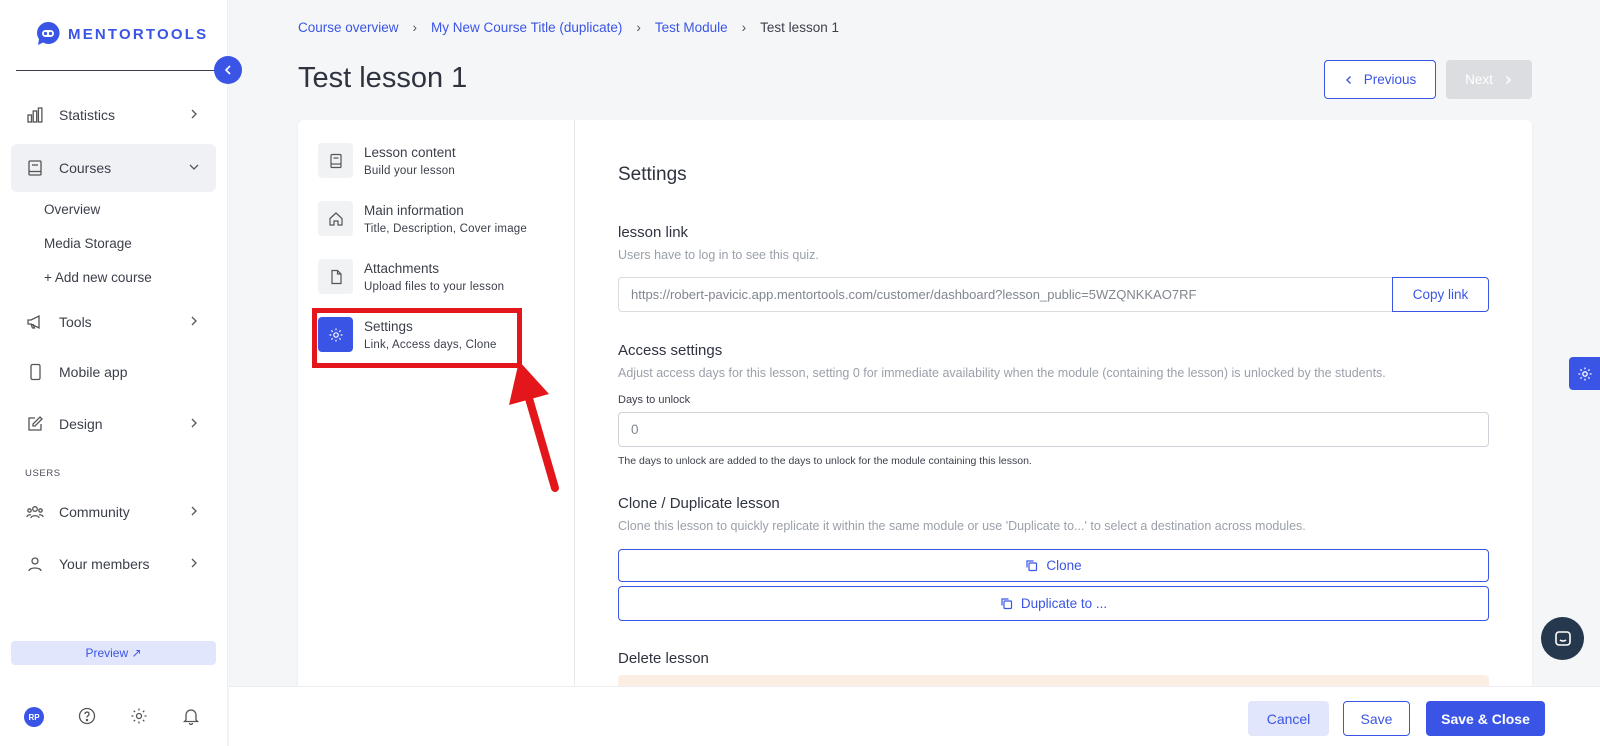  Describe the element at coordinates (35, 564) in the screenshot. I see `user-icon` at that location.